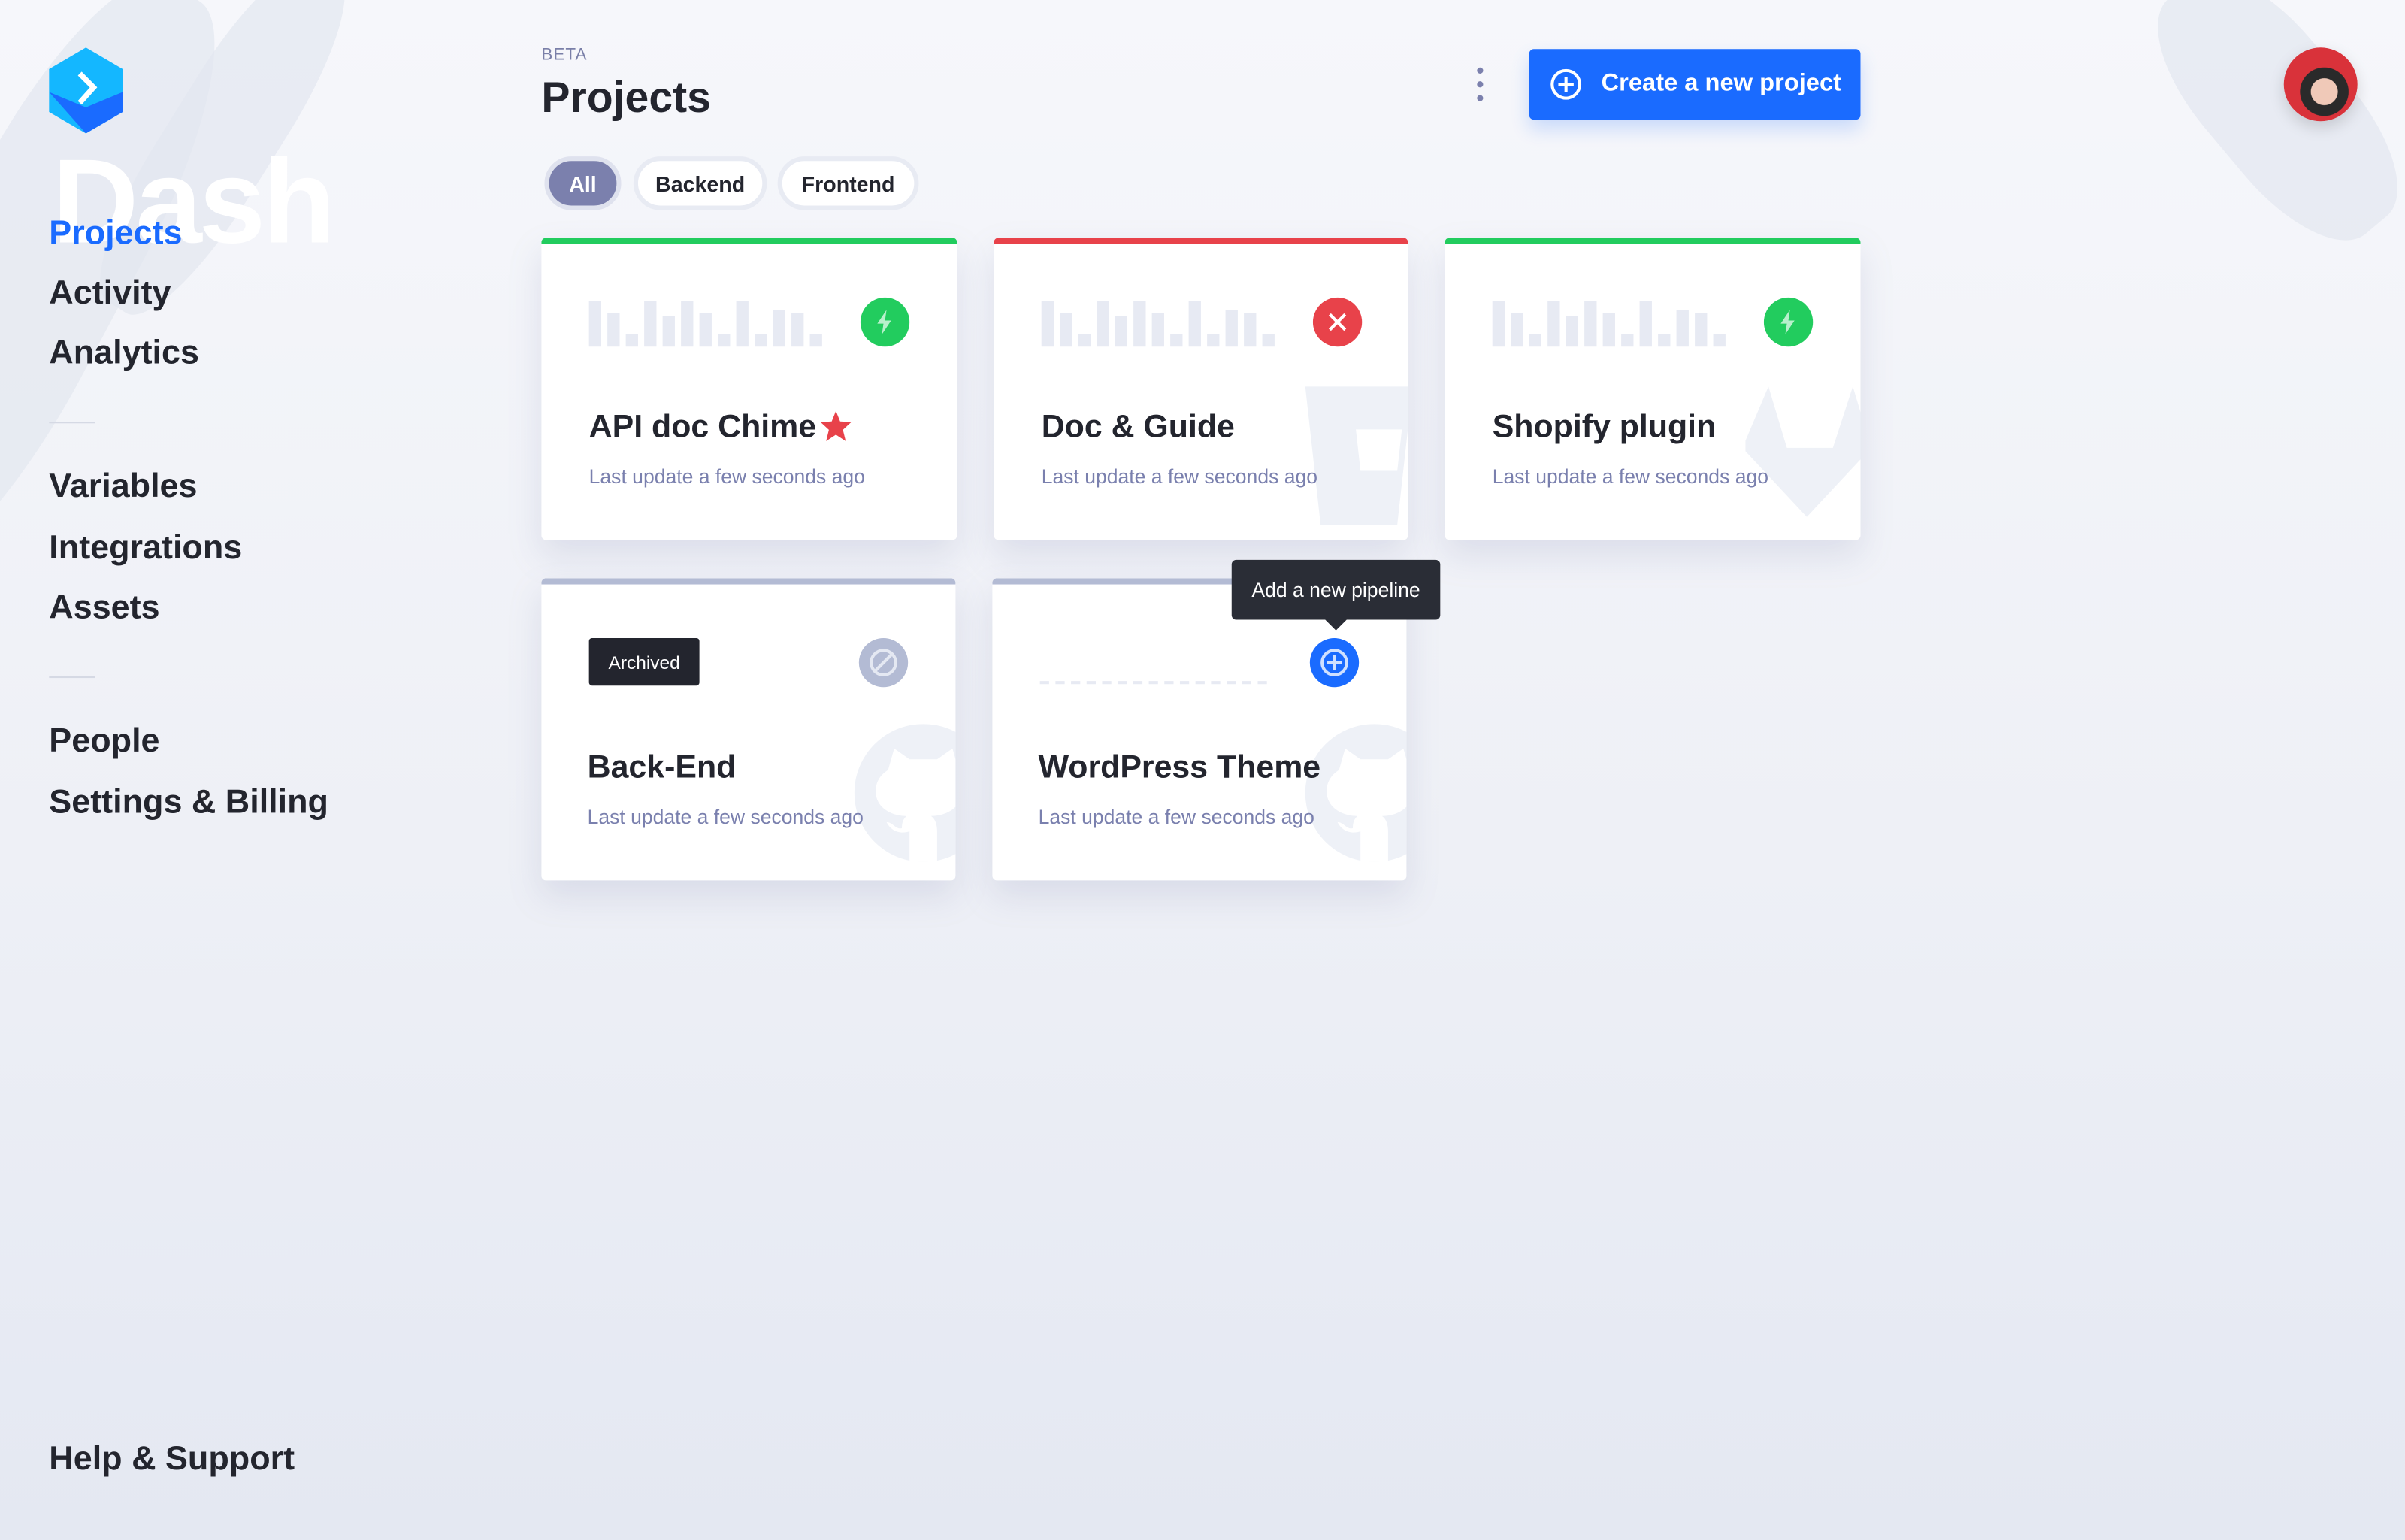 The image size is (2405, 1540). I want to click on add-pipeline-tooltip: Add a new pipeline, so click(1336, 595).